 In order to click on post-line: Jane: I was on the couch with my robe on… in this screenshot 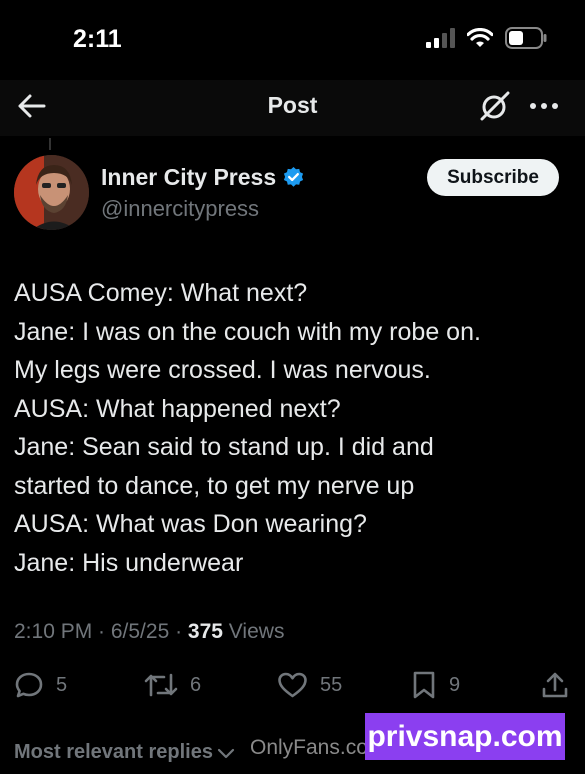, I will do `click(247, 331)`.